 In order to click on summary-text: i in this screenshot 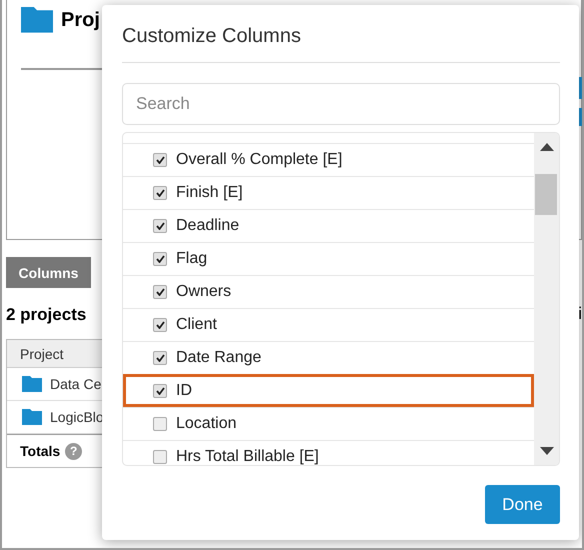, I will do `click(580, 314)`.